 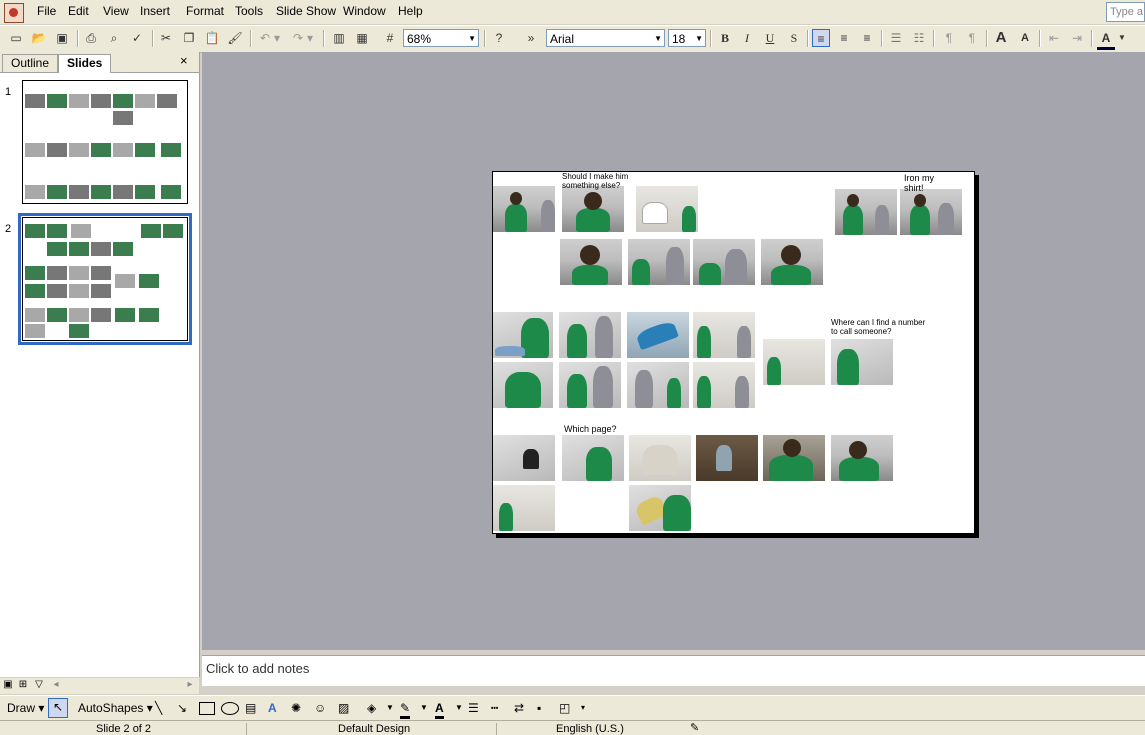 I want to click on select-objects-icon: ↖, so click(x=58, y=708).